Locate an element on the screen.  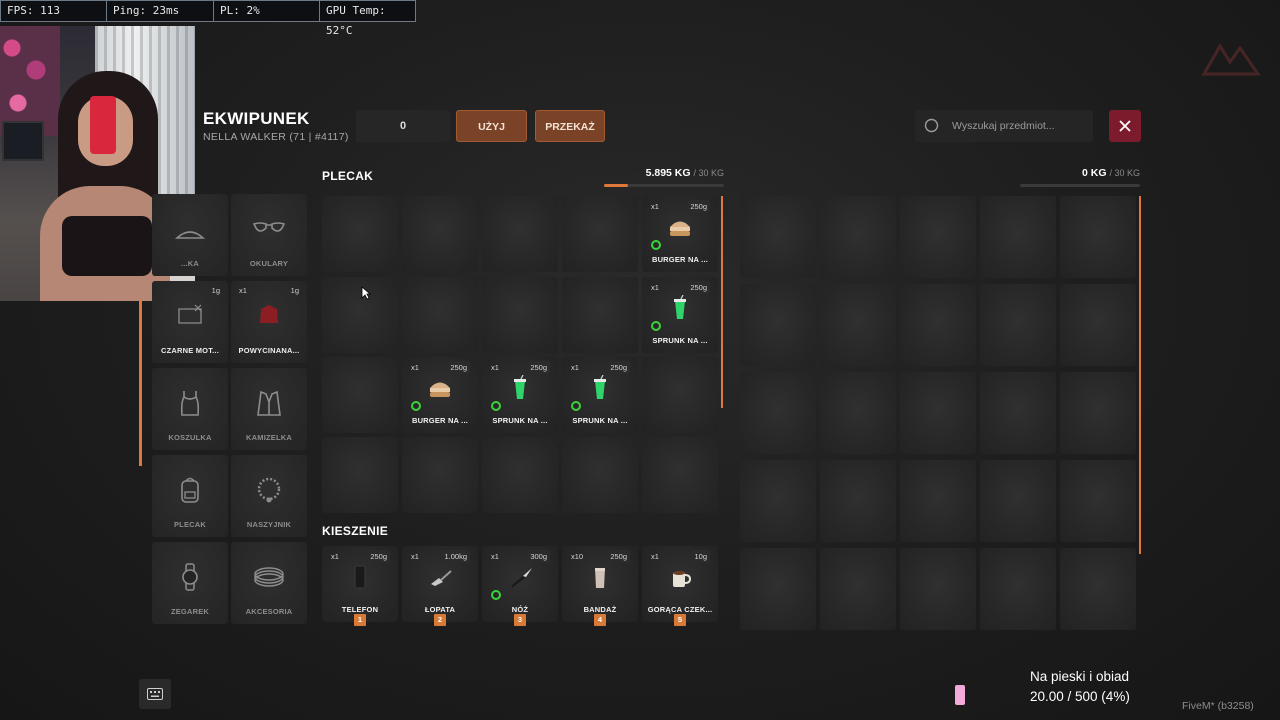
inventory-slot: x10 250g BANDAŻ 4 is located at coordinates (600, 586).